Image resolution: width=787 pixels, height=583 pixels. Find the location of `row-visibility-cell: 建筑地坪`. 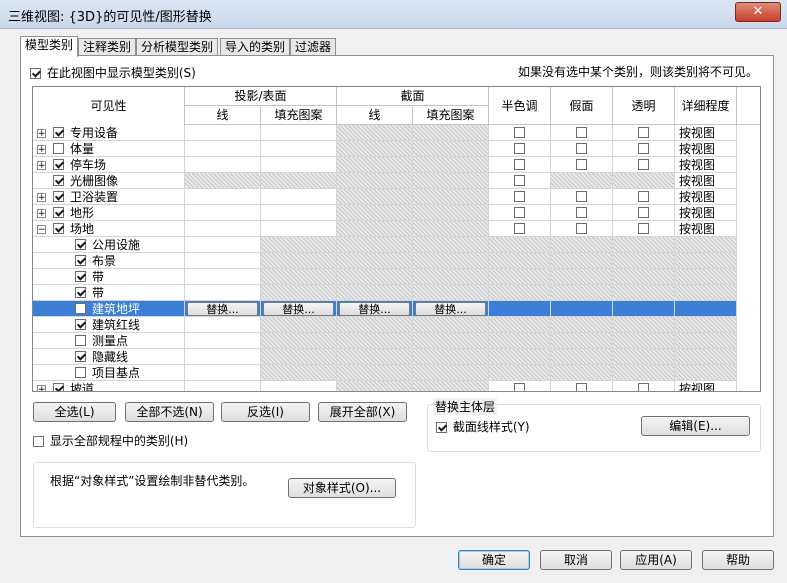

row-visibility-cell: 建筑地坪 is located at coordinates (109, 309).